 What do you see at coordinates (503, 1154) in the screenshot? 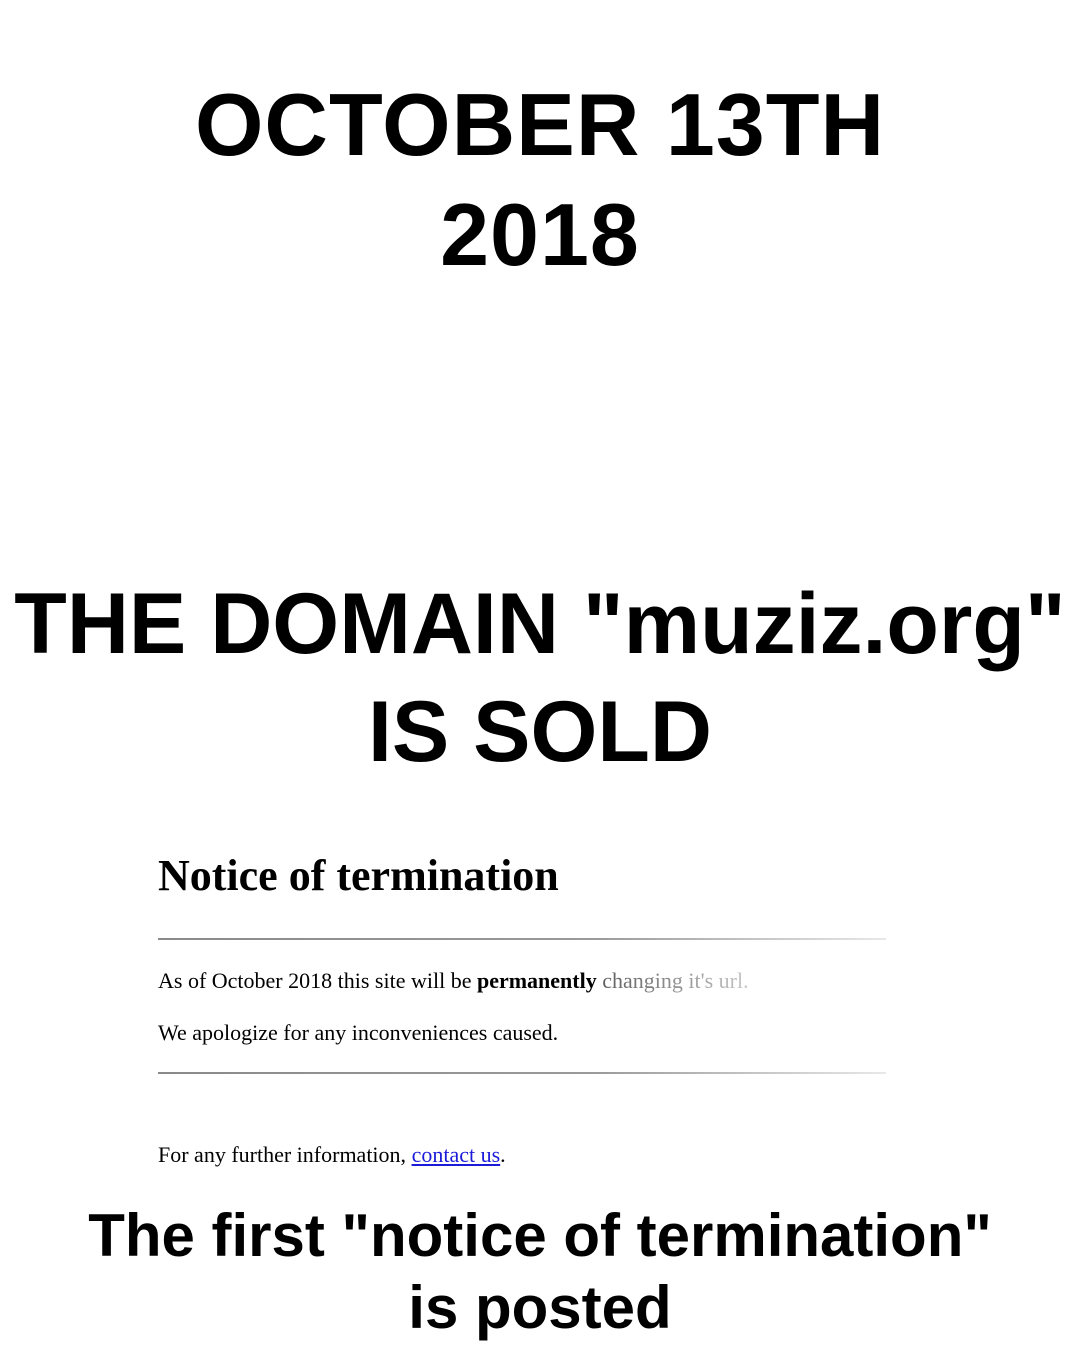
I see `notice-line-3-suffix: .` at bounding box center [503, 1154].